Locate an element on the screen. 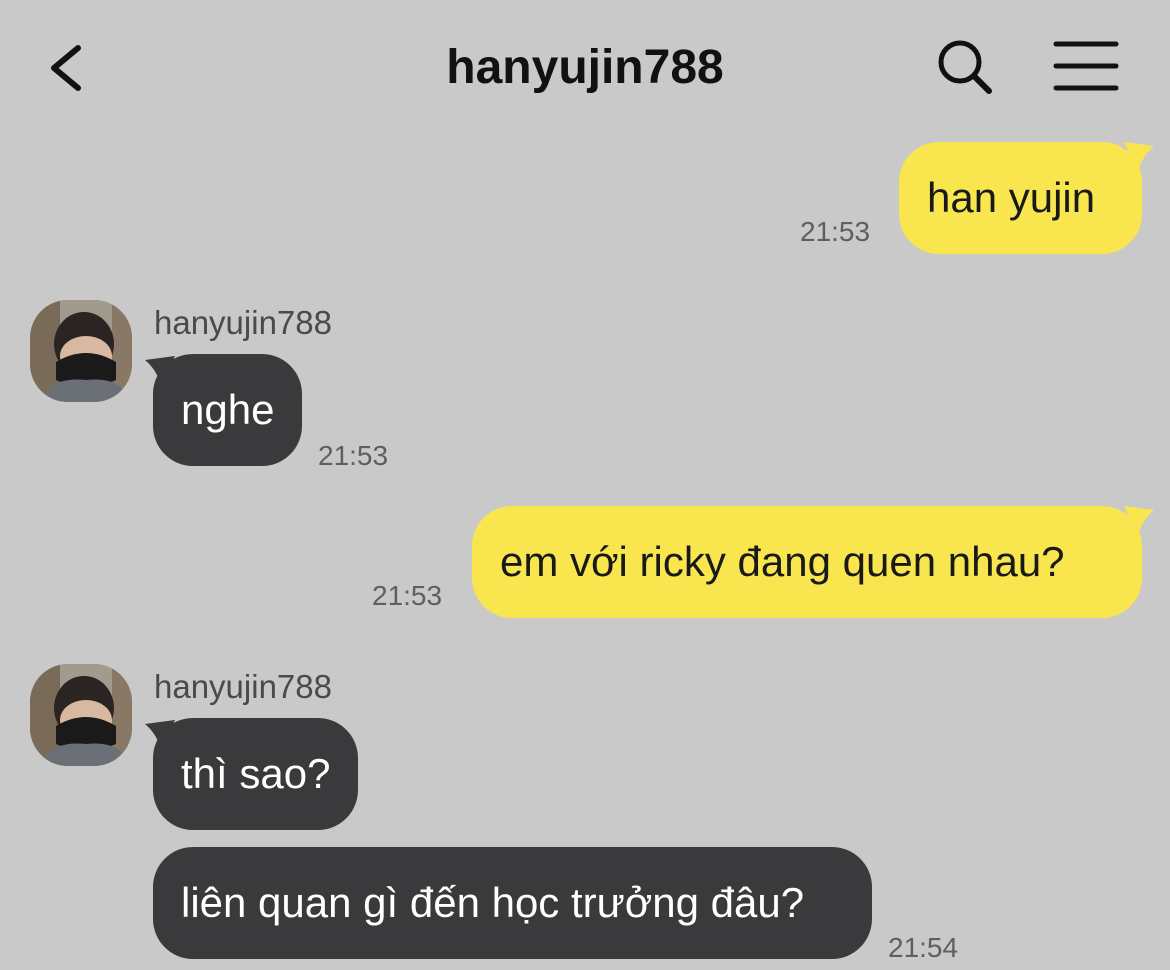 The width and height of the screenshot is (1170, 970). incoming-message-bubble: nghe is located at coordinates (227, 410).